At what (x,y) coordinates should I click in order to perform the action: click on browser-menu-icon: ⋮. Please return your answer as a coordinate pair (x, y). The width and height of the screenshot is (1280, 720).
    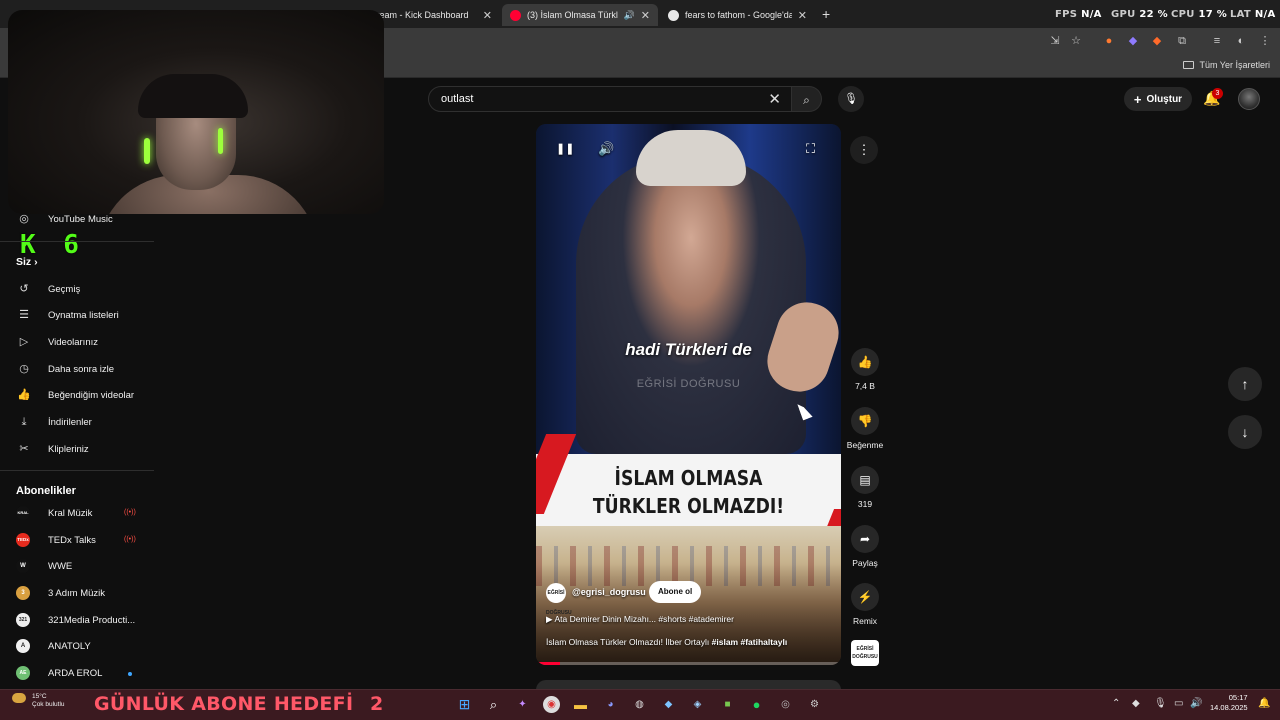
    Looking at the image, I should click on (1265, 41).